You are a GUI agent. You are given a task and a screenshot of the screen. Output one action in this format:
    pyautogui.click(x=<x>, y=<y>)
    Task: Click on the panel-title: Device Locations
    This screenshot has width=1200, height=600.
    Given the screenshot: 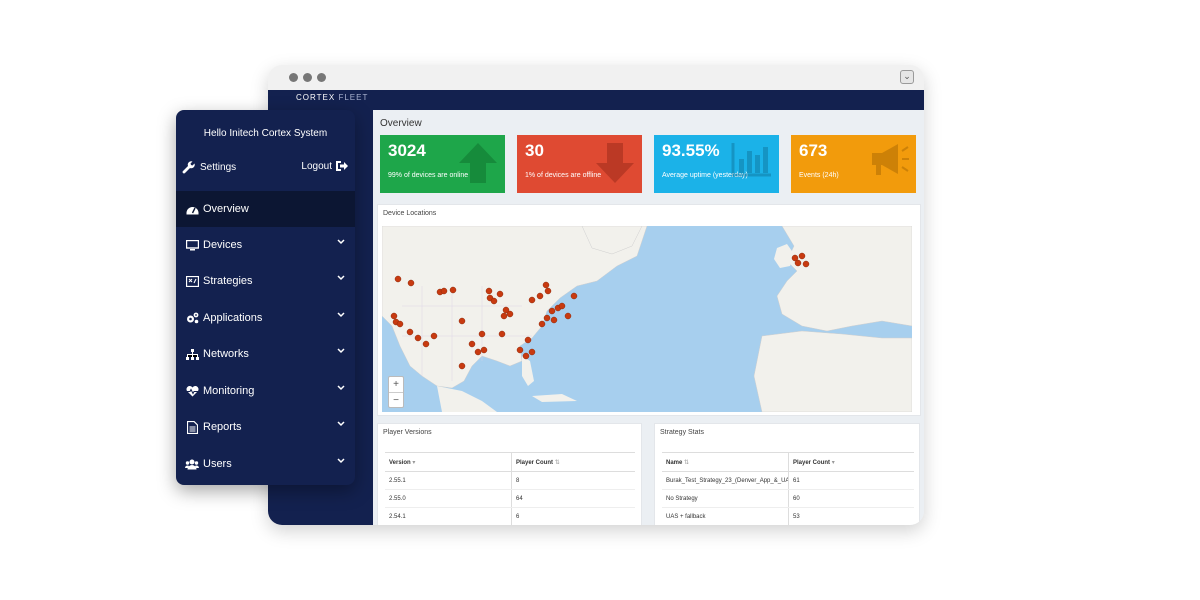 What is the action you would take?
    pyautogui.click(x=410, y=213)
    